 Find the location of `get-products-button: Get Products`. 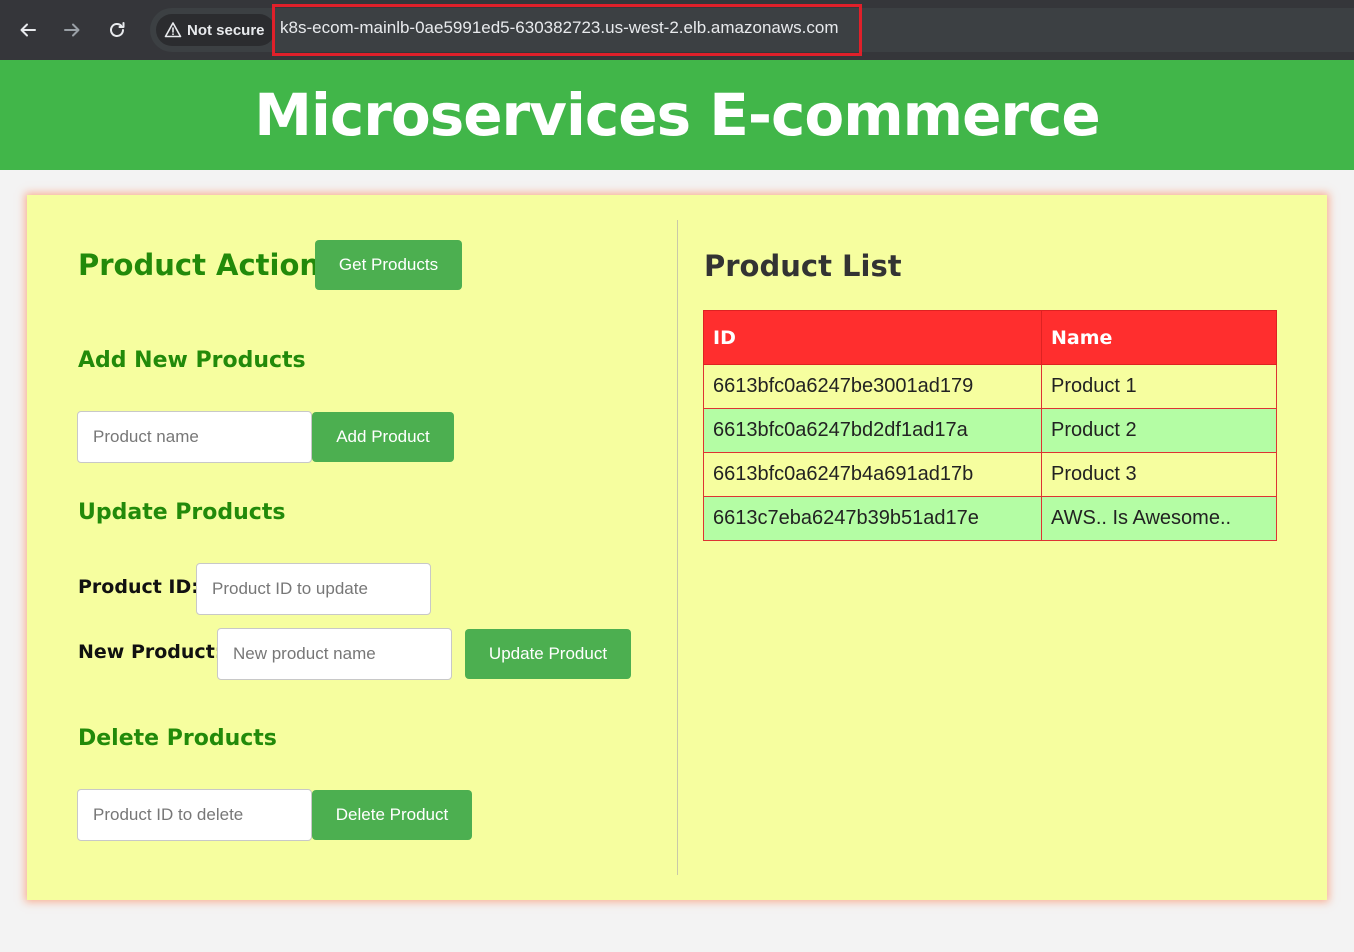

get-products-button: Get Products is located at coordinates (388, 265).